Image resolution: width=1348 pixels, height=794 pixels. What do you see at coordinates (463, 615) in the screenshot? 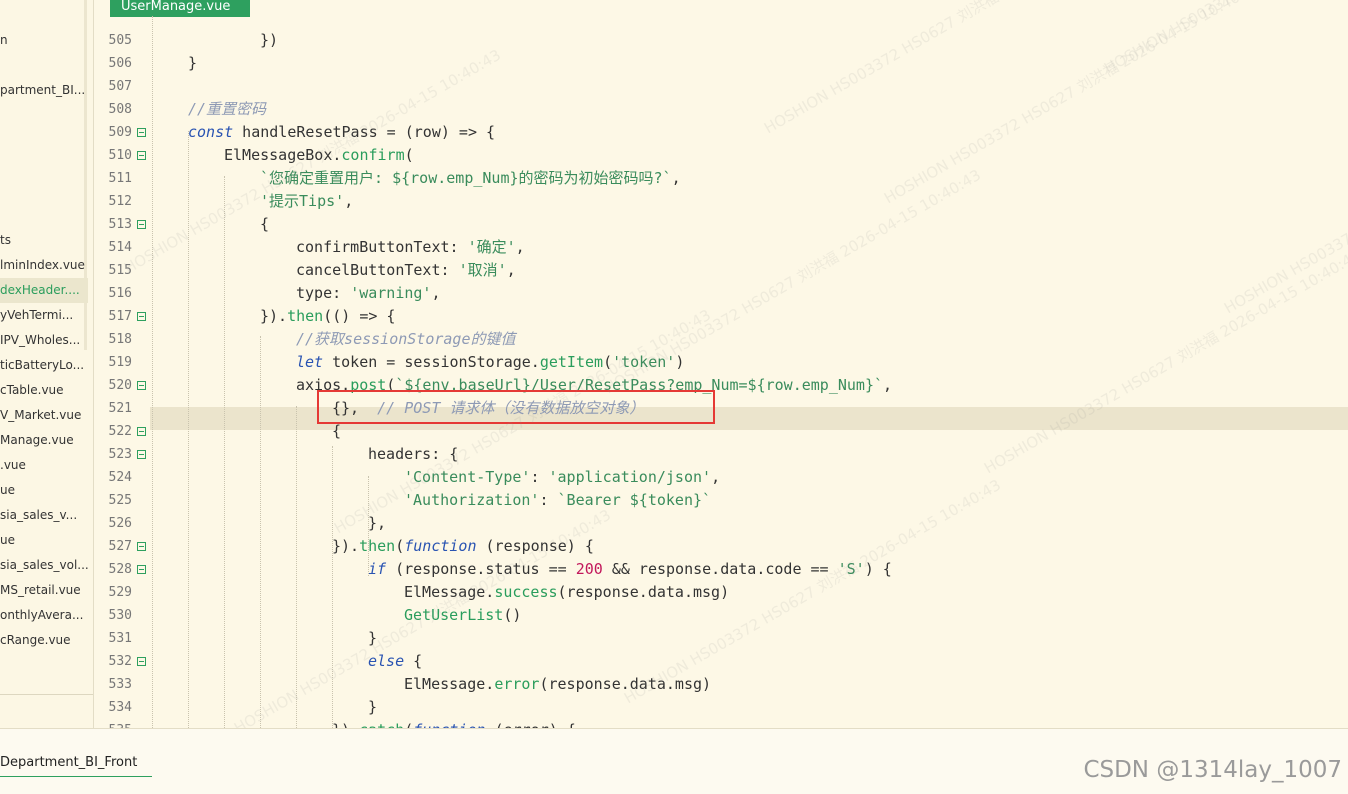
I see `code-line: GetUserList()` at bounding box center [463, 615].